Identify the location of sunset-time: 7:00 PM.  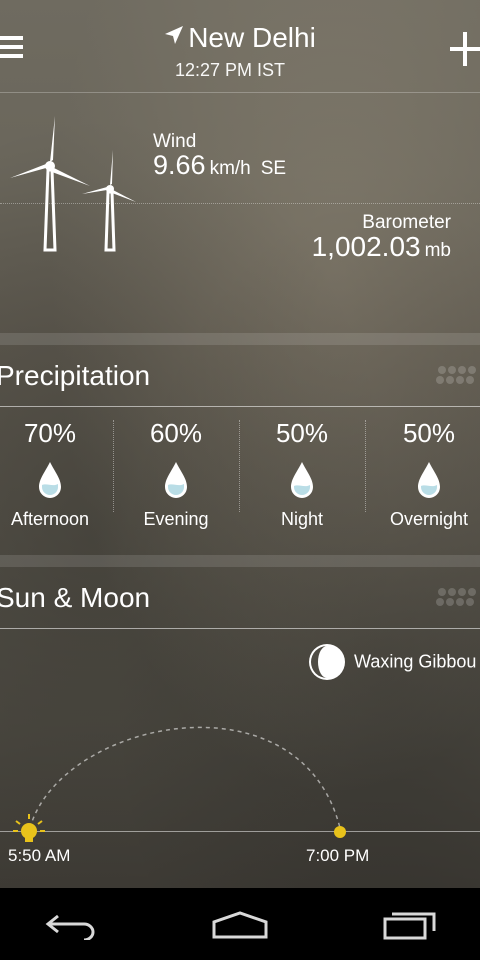
(338, 855).